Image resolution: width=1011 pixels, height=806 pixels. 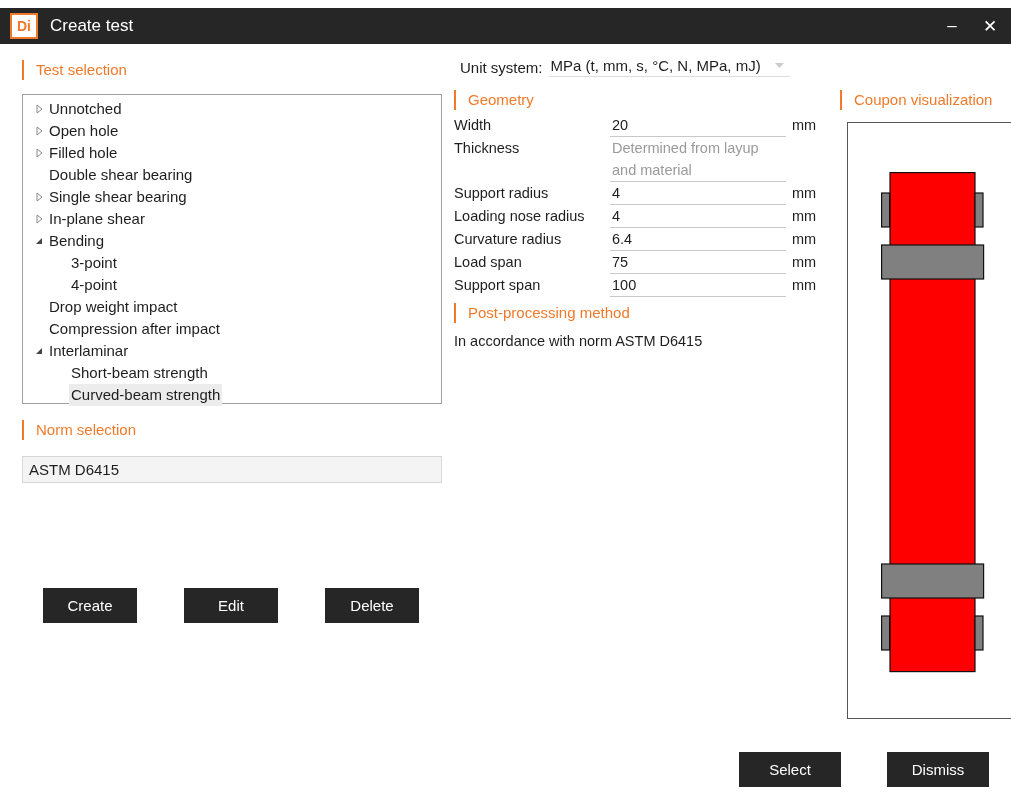 What do you see at coordinates (698, 125) in the screenshot?
I see `input-field: 20` at bounding box center [698, 125].